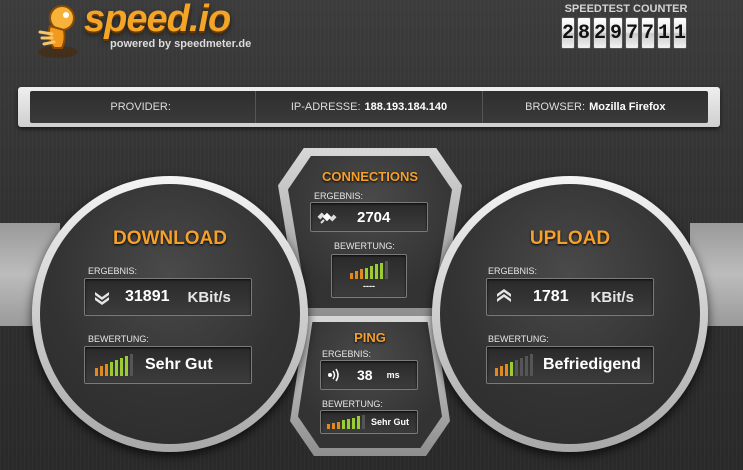 The width and height of the screenshot is (743, 470). Describe the element at coordinates (570, 297) in the screenshot. I see `upload-result-box: 1781 KBit/s` at that location.